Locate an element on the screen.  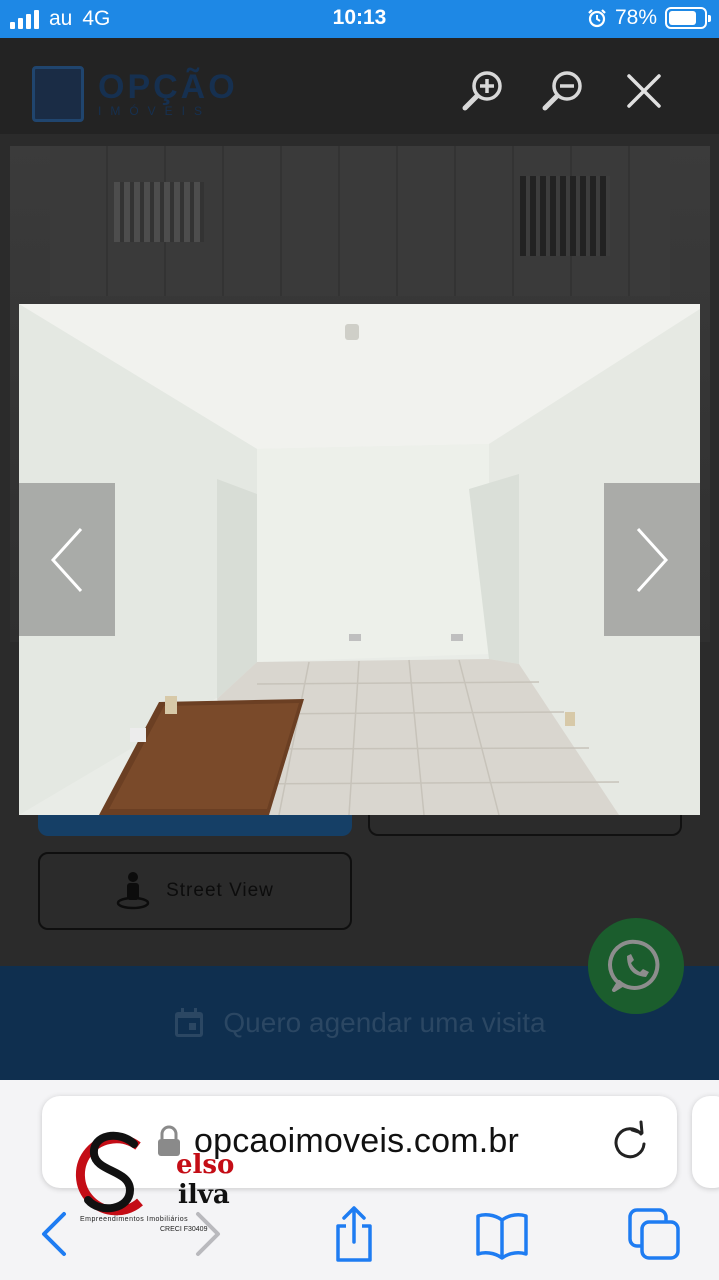
viewer-controls is located at coordinates (564, 91).